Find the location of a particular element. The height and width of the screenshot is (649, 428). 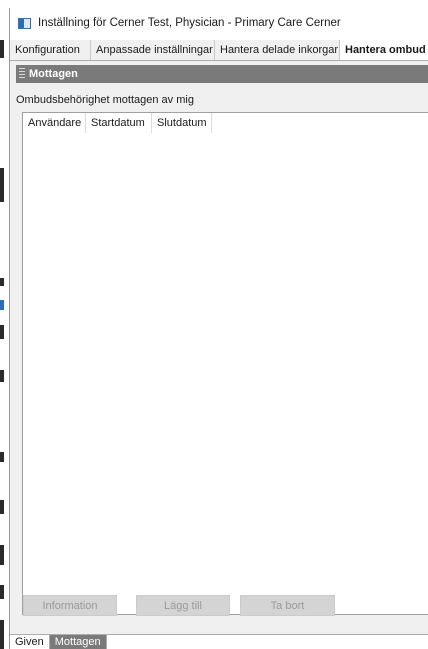

tab-hantera-ombud: Hantera ombud is located at coordinates (384, 50).